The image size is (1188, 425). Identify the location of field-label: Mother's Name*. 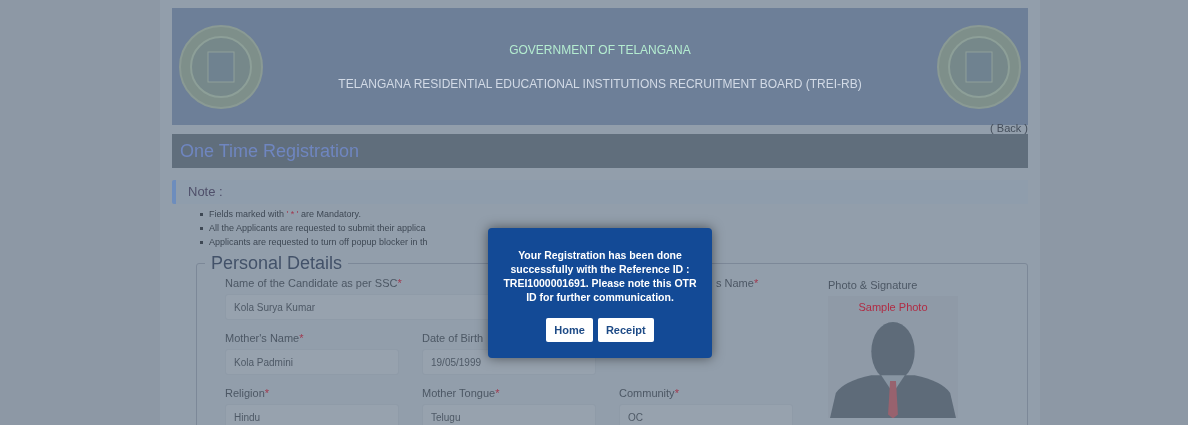
(264, 338).